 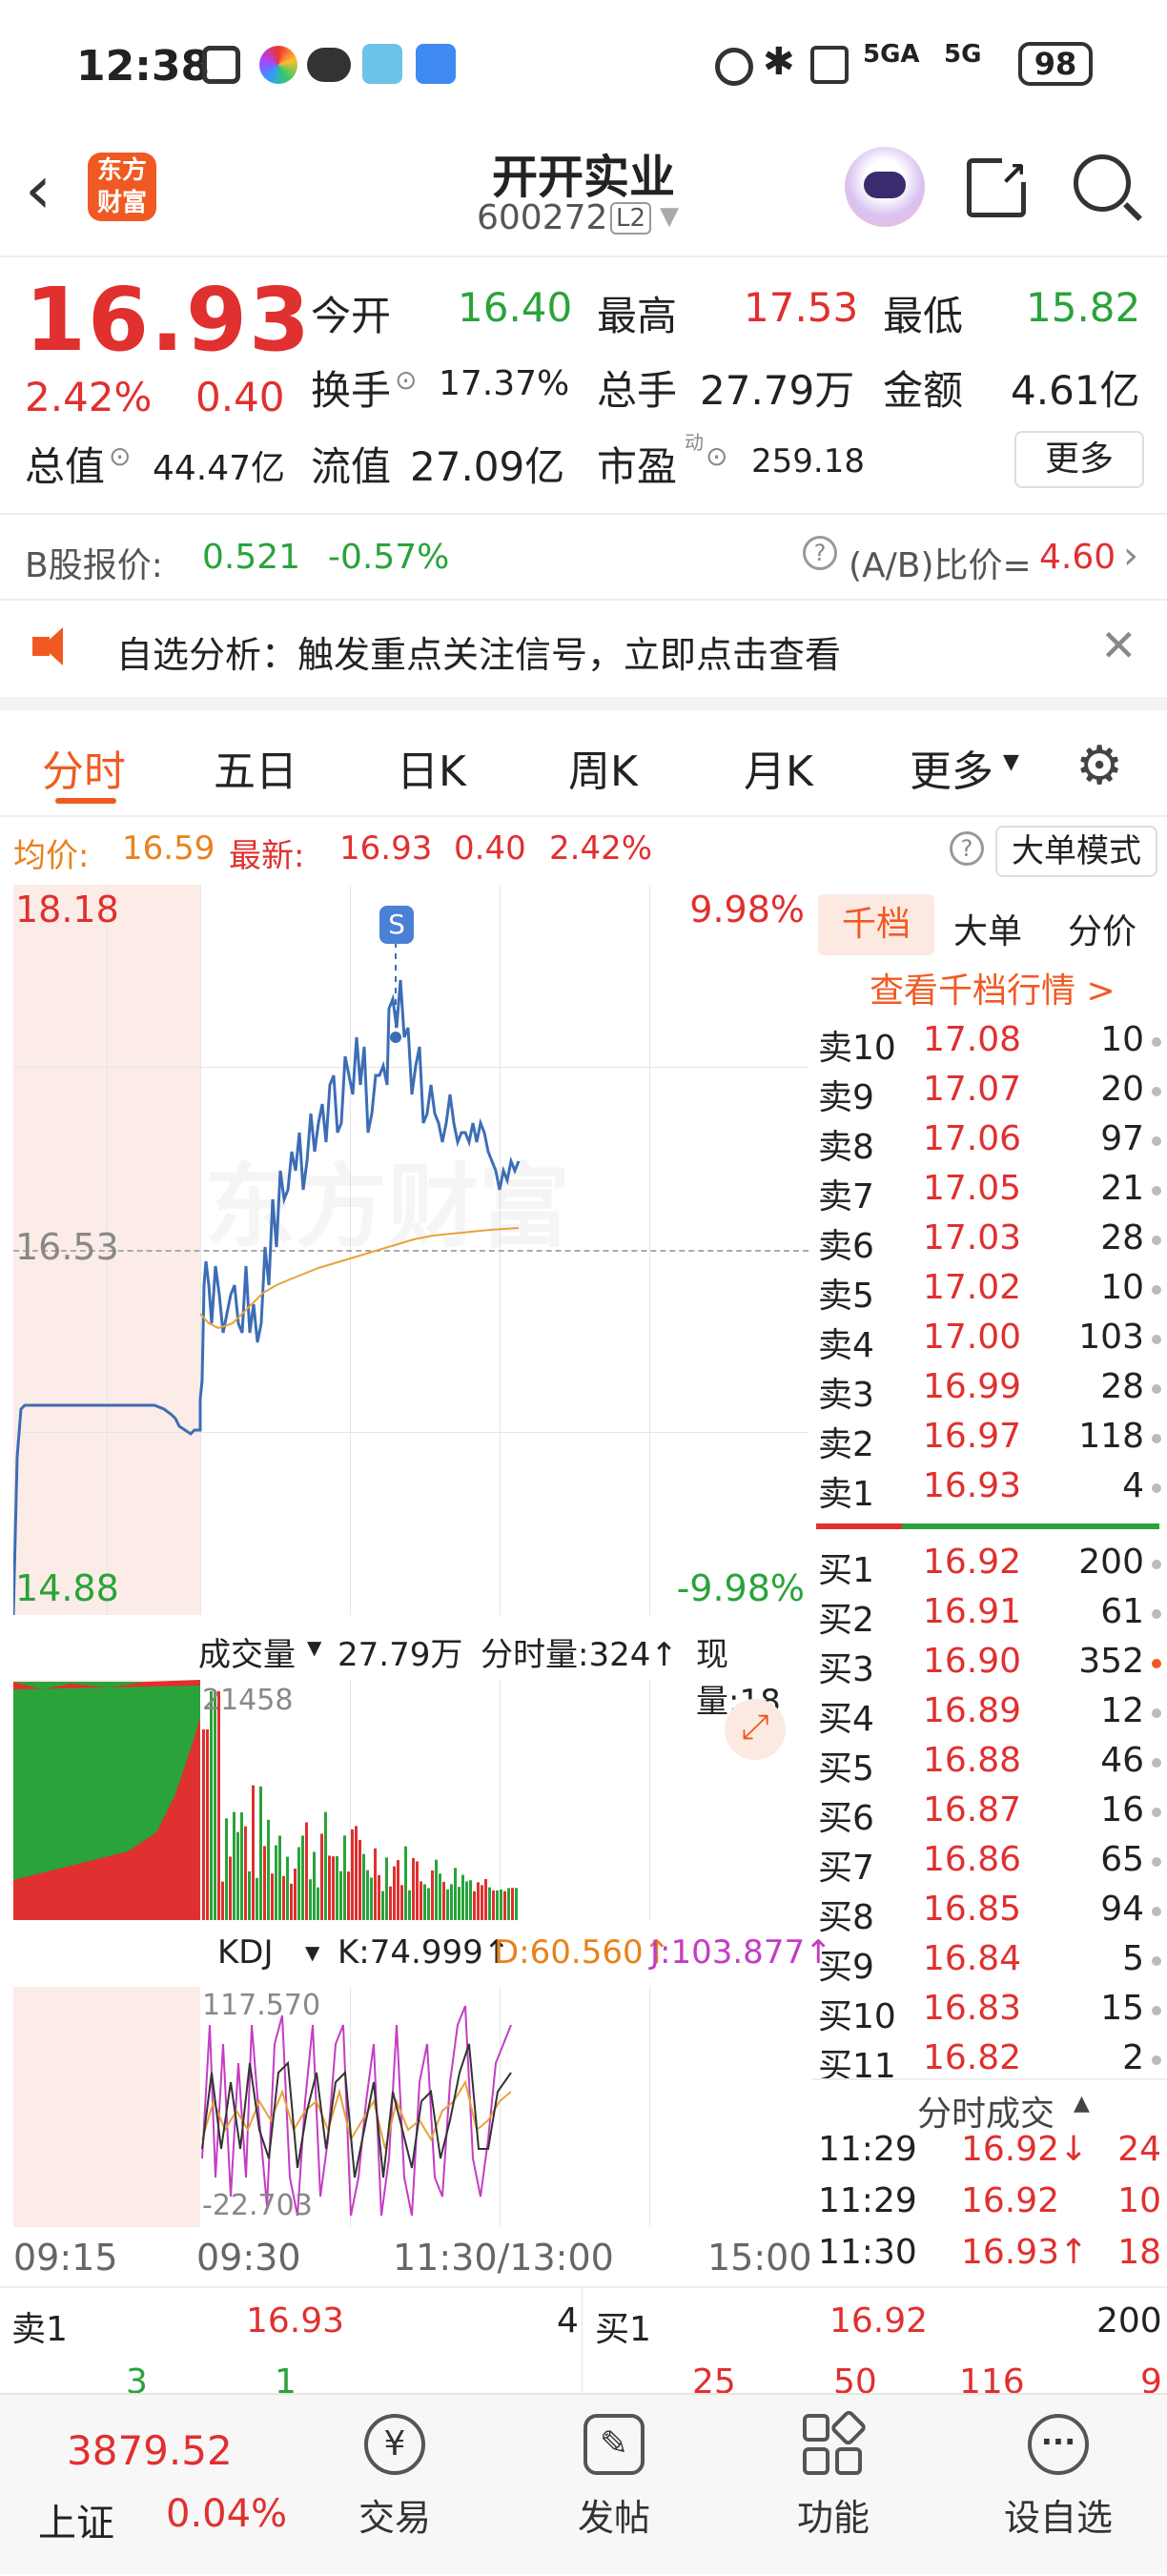 I want to click on tab-more: 更多, so click(x=951, y=767).